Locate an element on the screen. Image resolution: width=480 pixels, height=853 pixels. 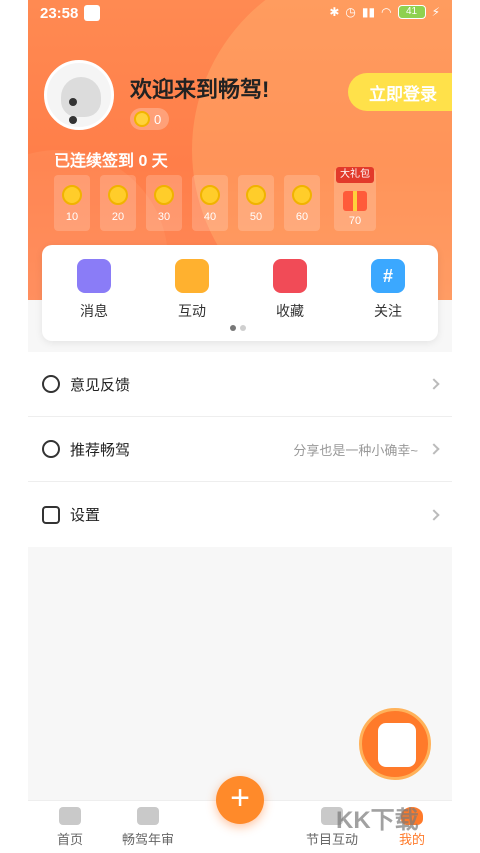
floating-mascot-button is located at coordinates (395, 744).